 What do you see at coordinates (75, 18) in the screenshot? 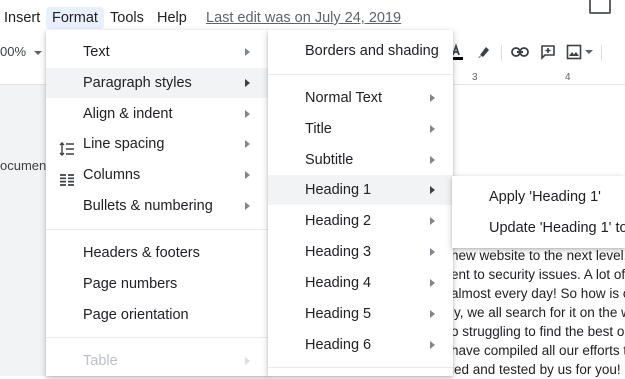
I see `menu-format: Format` at bounding box center [75, 18].